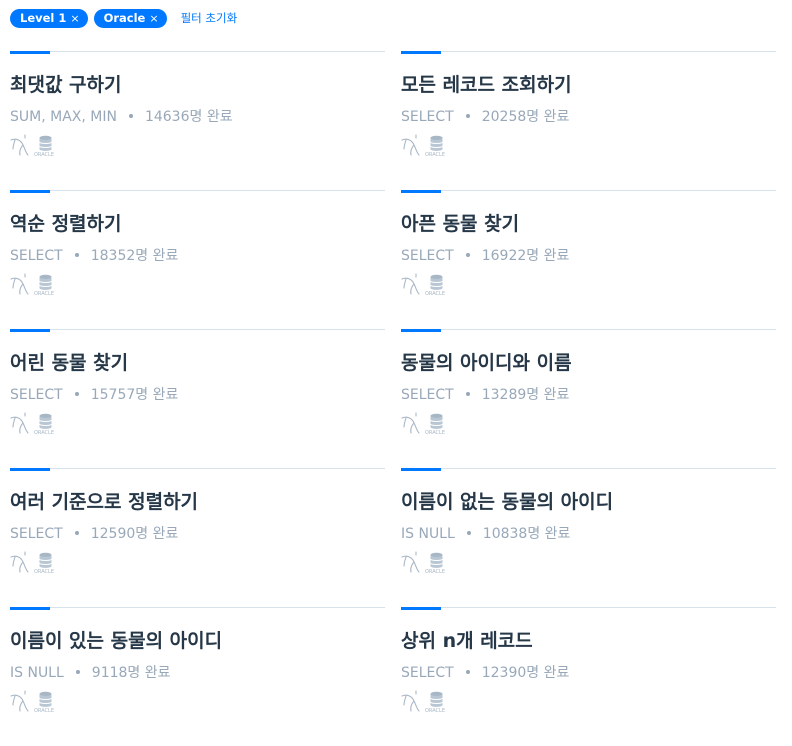  What do you see at coordinates (588, 537) in the screenshot?
I see `challenge-card: 이름이 없는 동물의 아이디 IS NULL 10838명 완료 ORACLE` at bounding box center [588, 537].